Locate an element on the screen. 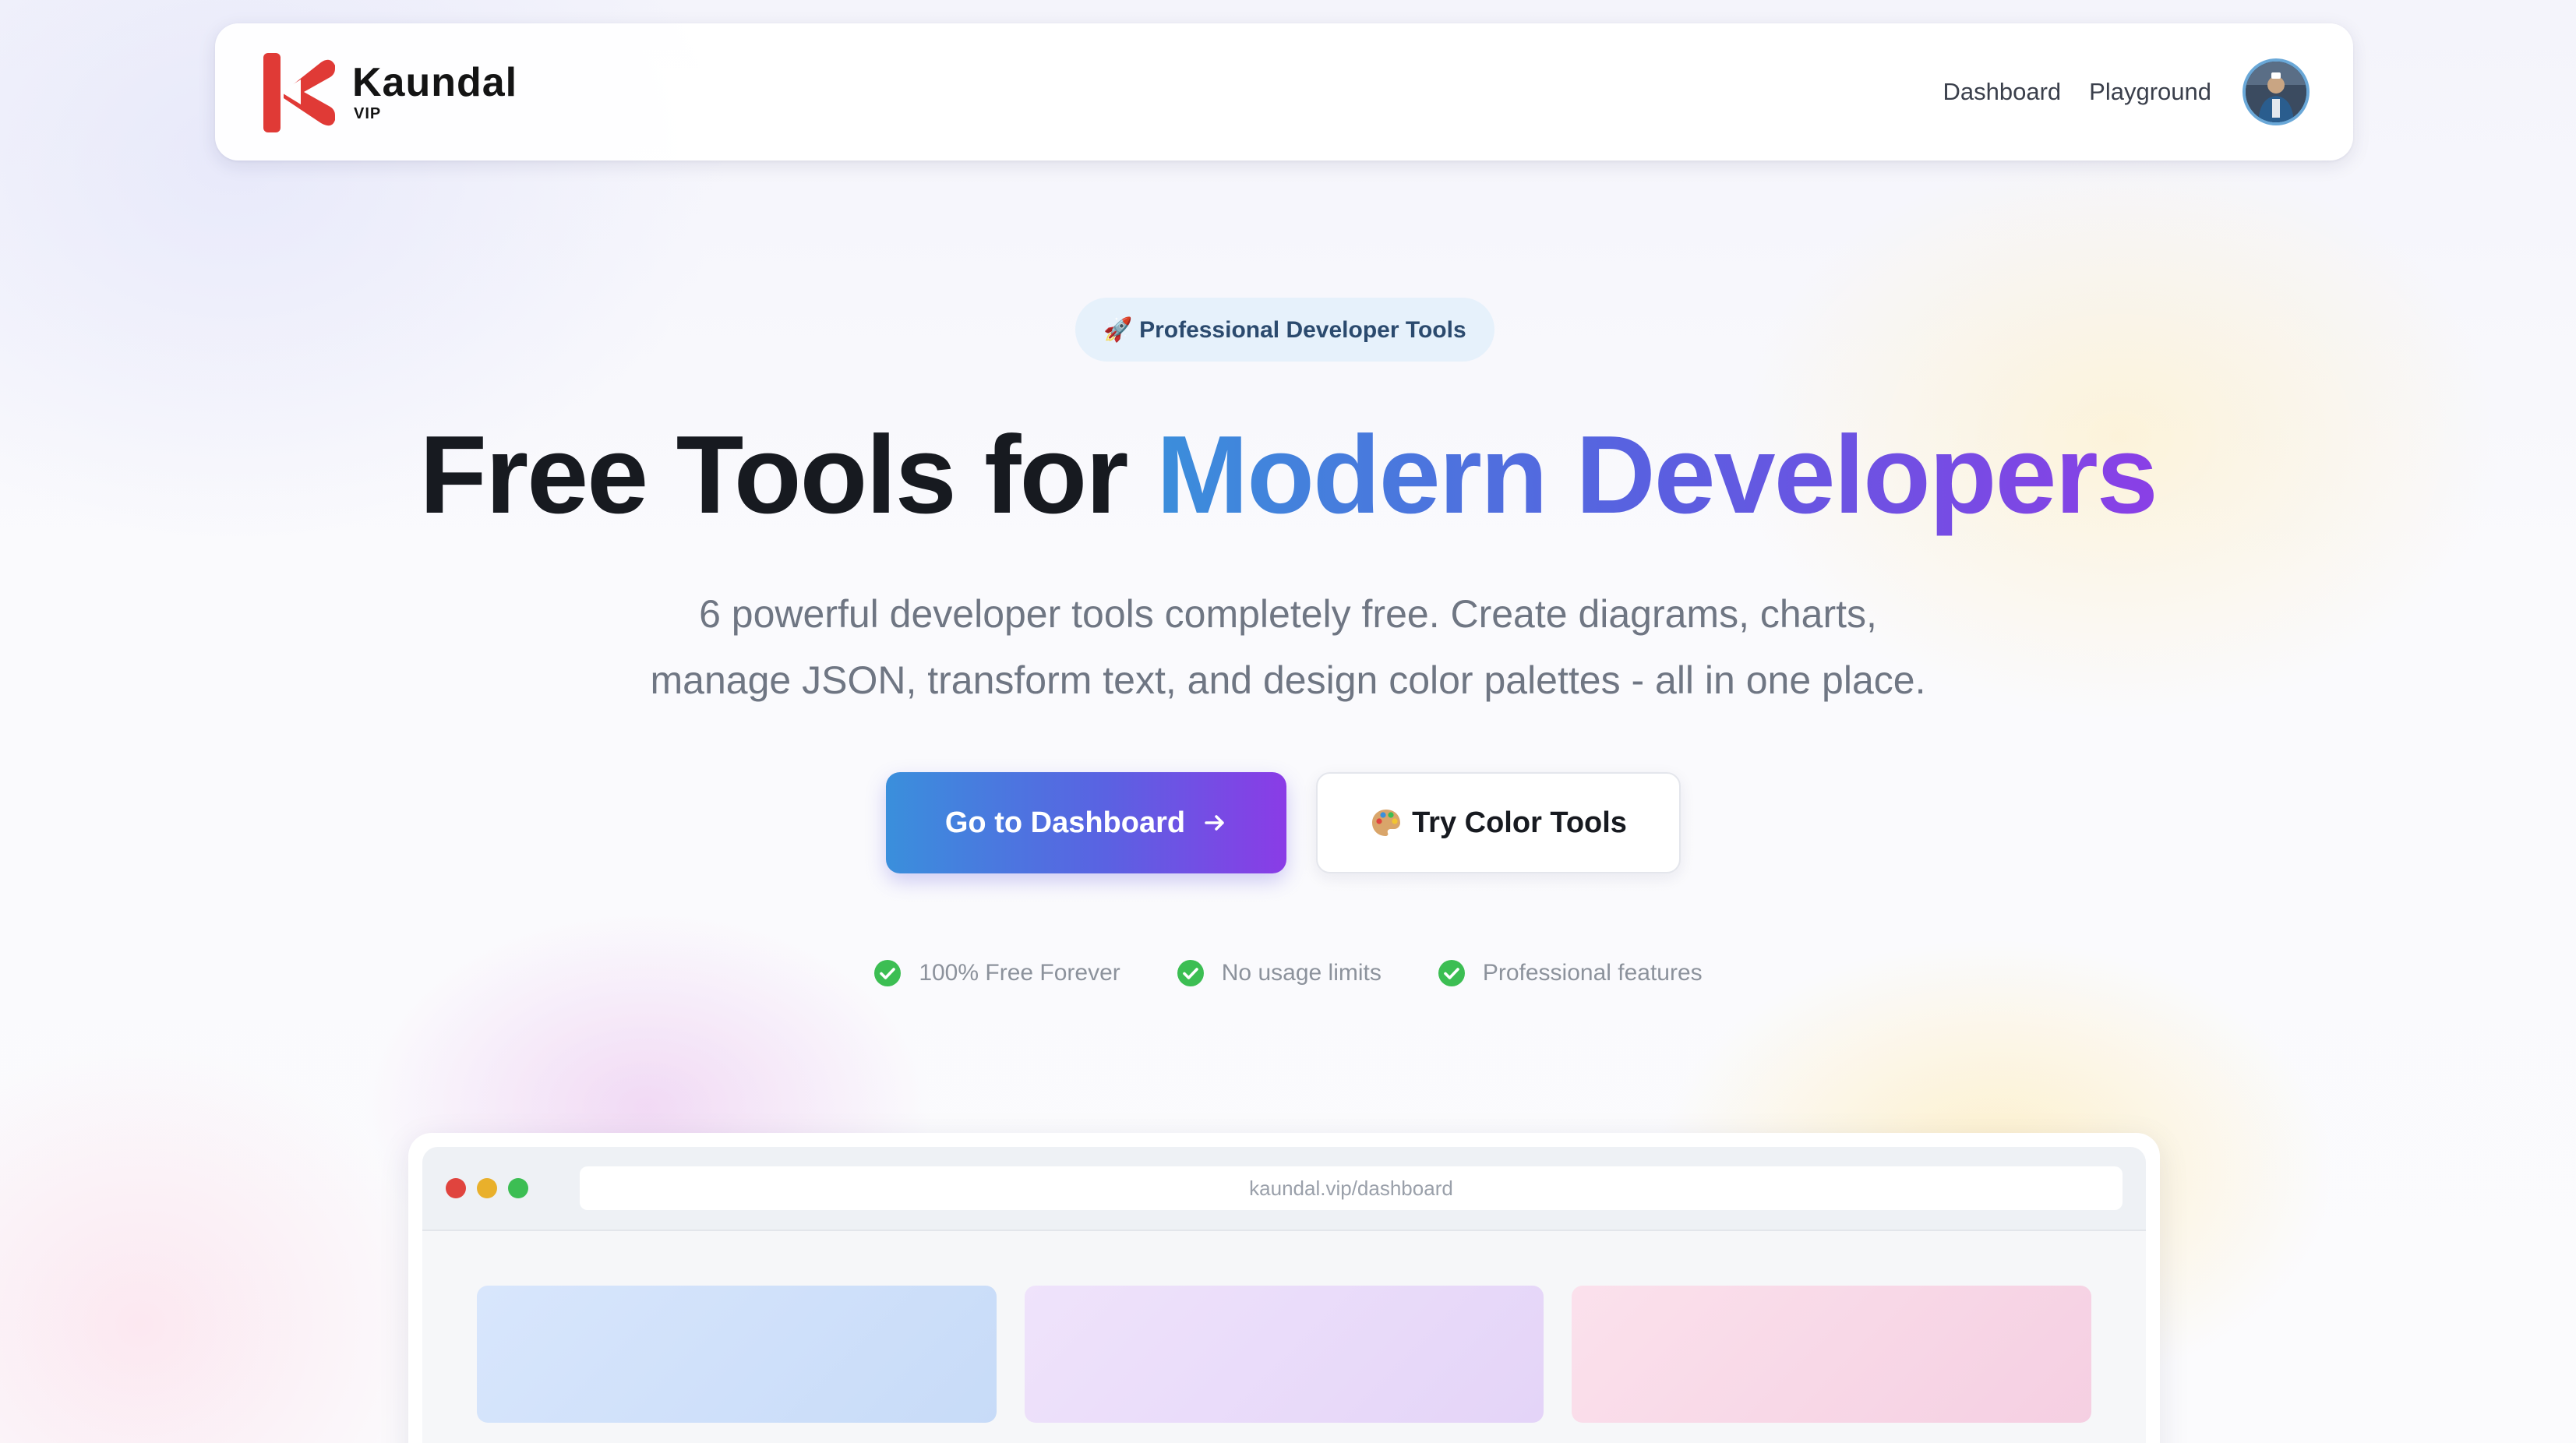 This screenshot has height=1443, width=2576. mockup-cards is located at coordinates (1284, 1327).